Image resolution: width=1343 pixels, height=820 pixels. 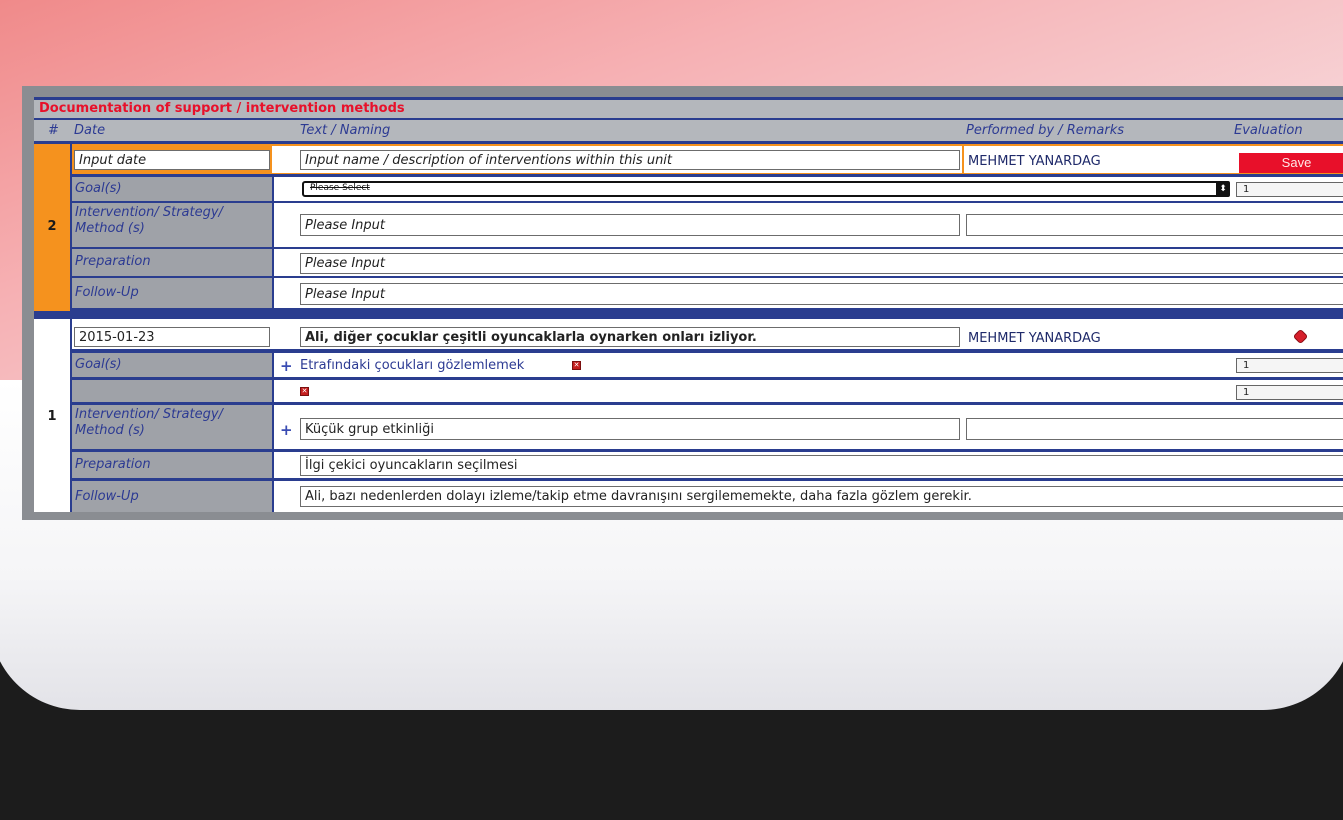 What do you see at coordinates (172, 427) in the screenshot?
I see `entry-method-label: Intervention/ Strategy/ Method (s)` at bounding box center [172, 427].